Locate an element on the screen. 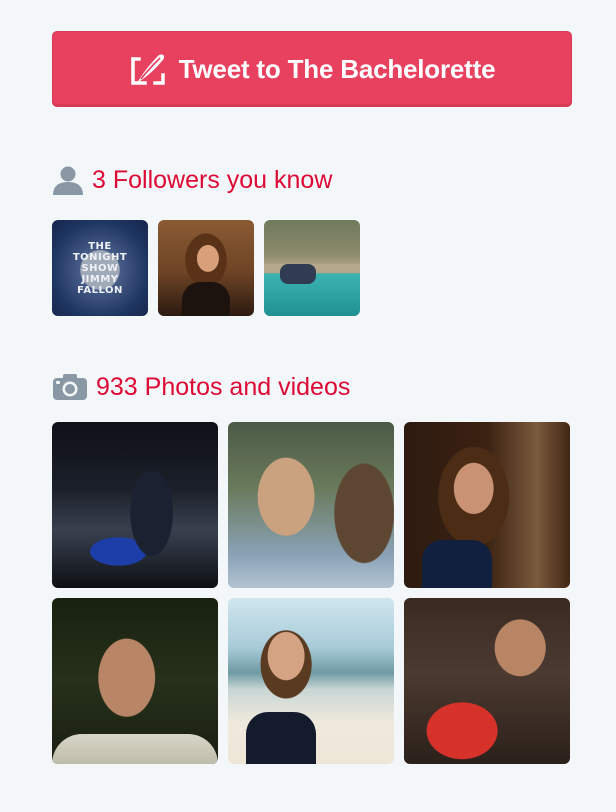 The height and width of the screenshot is (812, 616). followers-title: 3 Followers you know is located at coordinates (212, 179).